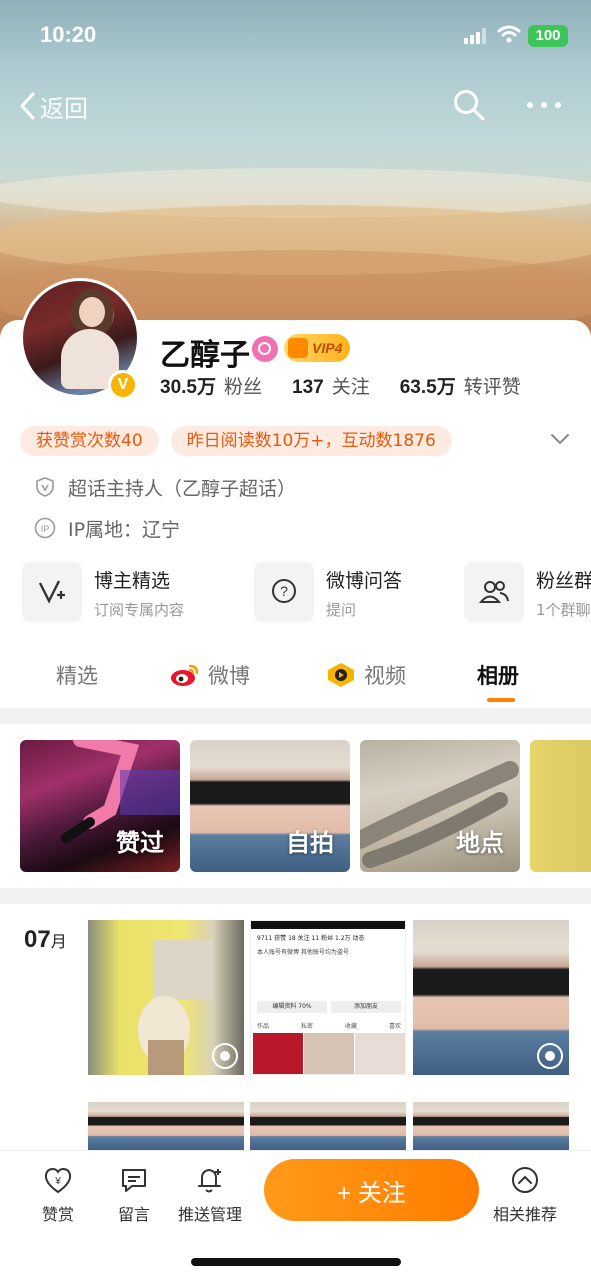 This screenshot has height=1280, width=591. Describe the element at coordinates (303, 952) in the screenshot. I see `screenshot-bio: 本人账号有微博 其他账号均为盗号` at that location.